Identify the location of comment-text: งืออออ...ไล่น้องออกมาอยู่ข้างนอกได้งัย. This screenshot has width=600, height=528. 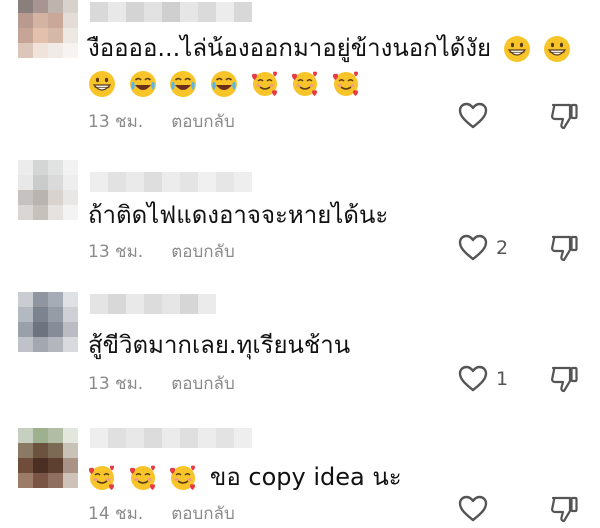
(332, 48).